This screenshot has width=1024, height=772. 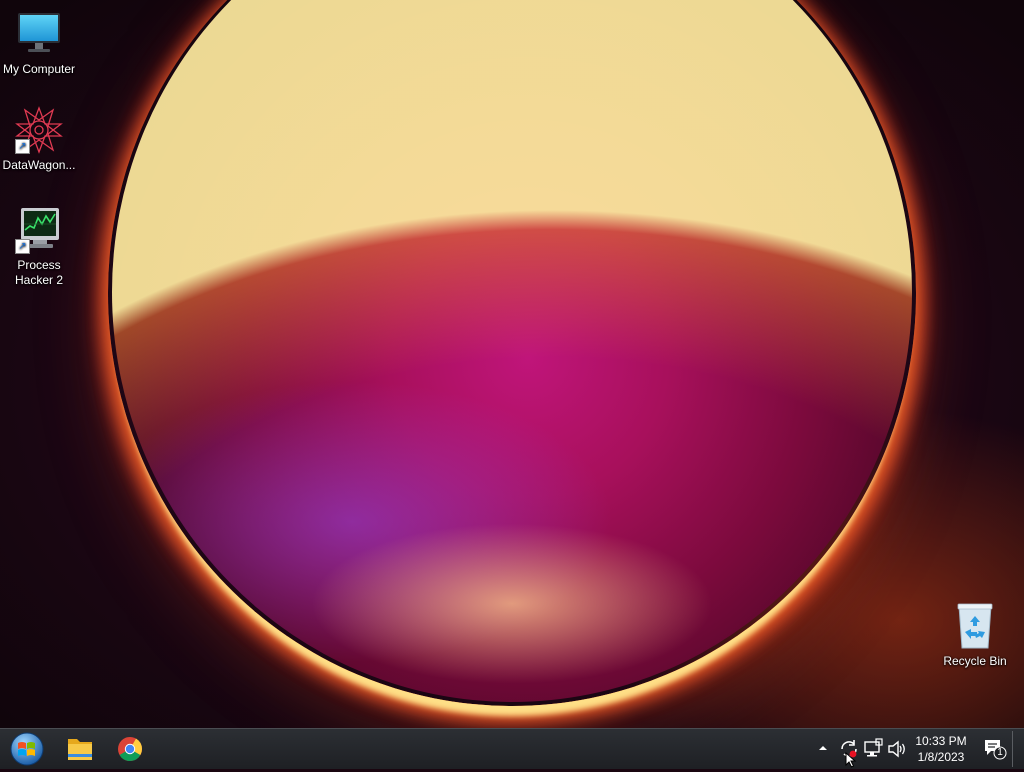 I want to click on datawagon-logo-icon: ↗, so click(x=39, y=130).